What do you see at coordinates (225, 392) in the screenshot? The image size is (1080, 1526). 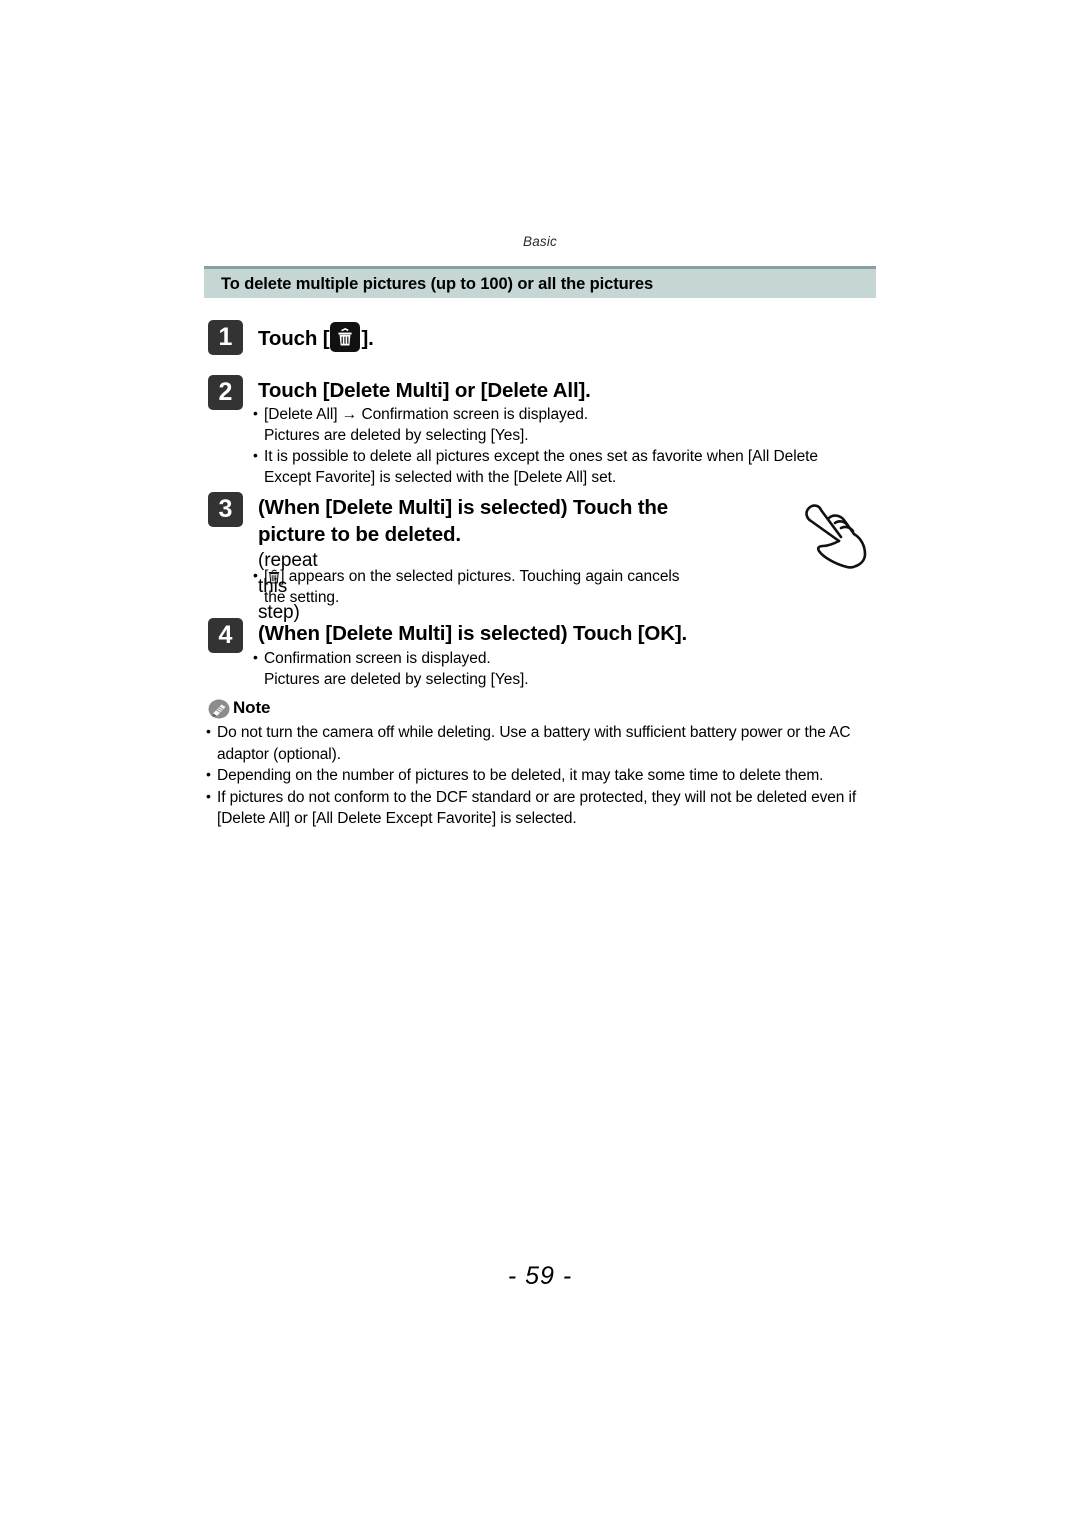 I see `step-2-number: 2` at bounding box center [225, 392].